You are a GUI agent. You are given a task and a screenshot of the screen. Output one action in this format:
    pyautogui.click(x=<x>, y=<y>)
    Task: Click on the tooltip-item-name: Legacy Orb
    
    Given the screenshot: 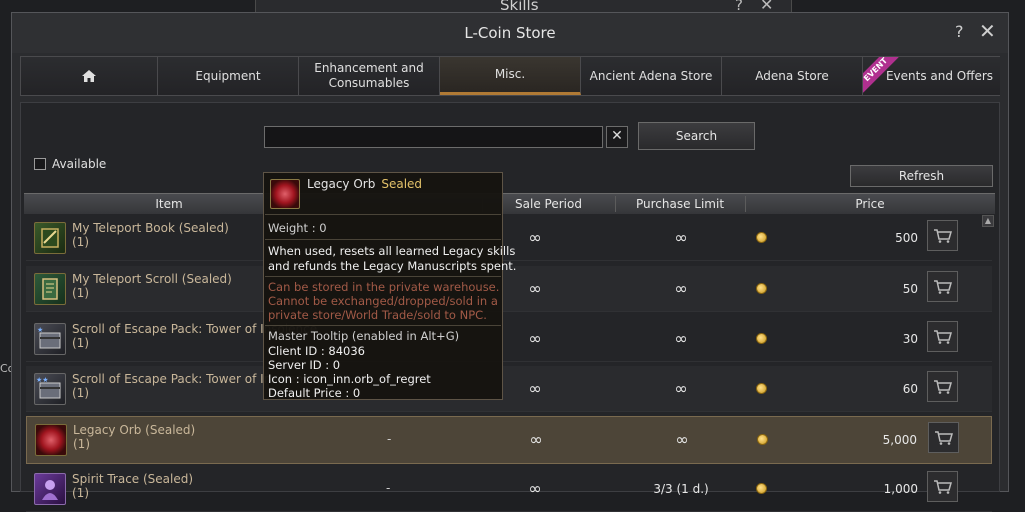 What is the action you would take?
    pyautogui.click(x=341, y=184)
    